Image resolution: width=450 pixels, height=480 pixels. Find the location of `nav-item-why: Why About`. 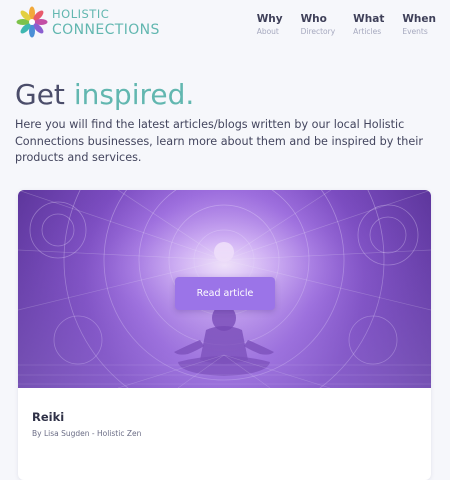

nav-item-why: Why About is located at coordinates (270, 24).